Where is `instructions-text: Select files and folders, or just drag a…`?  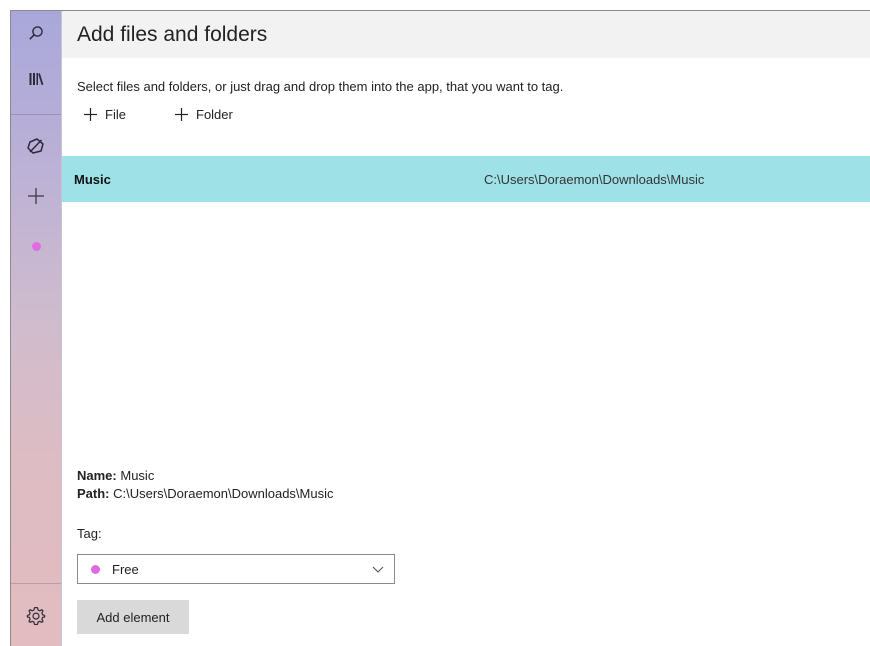
instructions-text: Select files and folders, or just drag a… is located at coordinates (320, 86).